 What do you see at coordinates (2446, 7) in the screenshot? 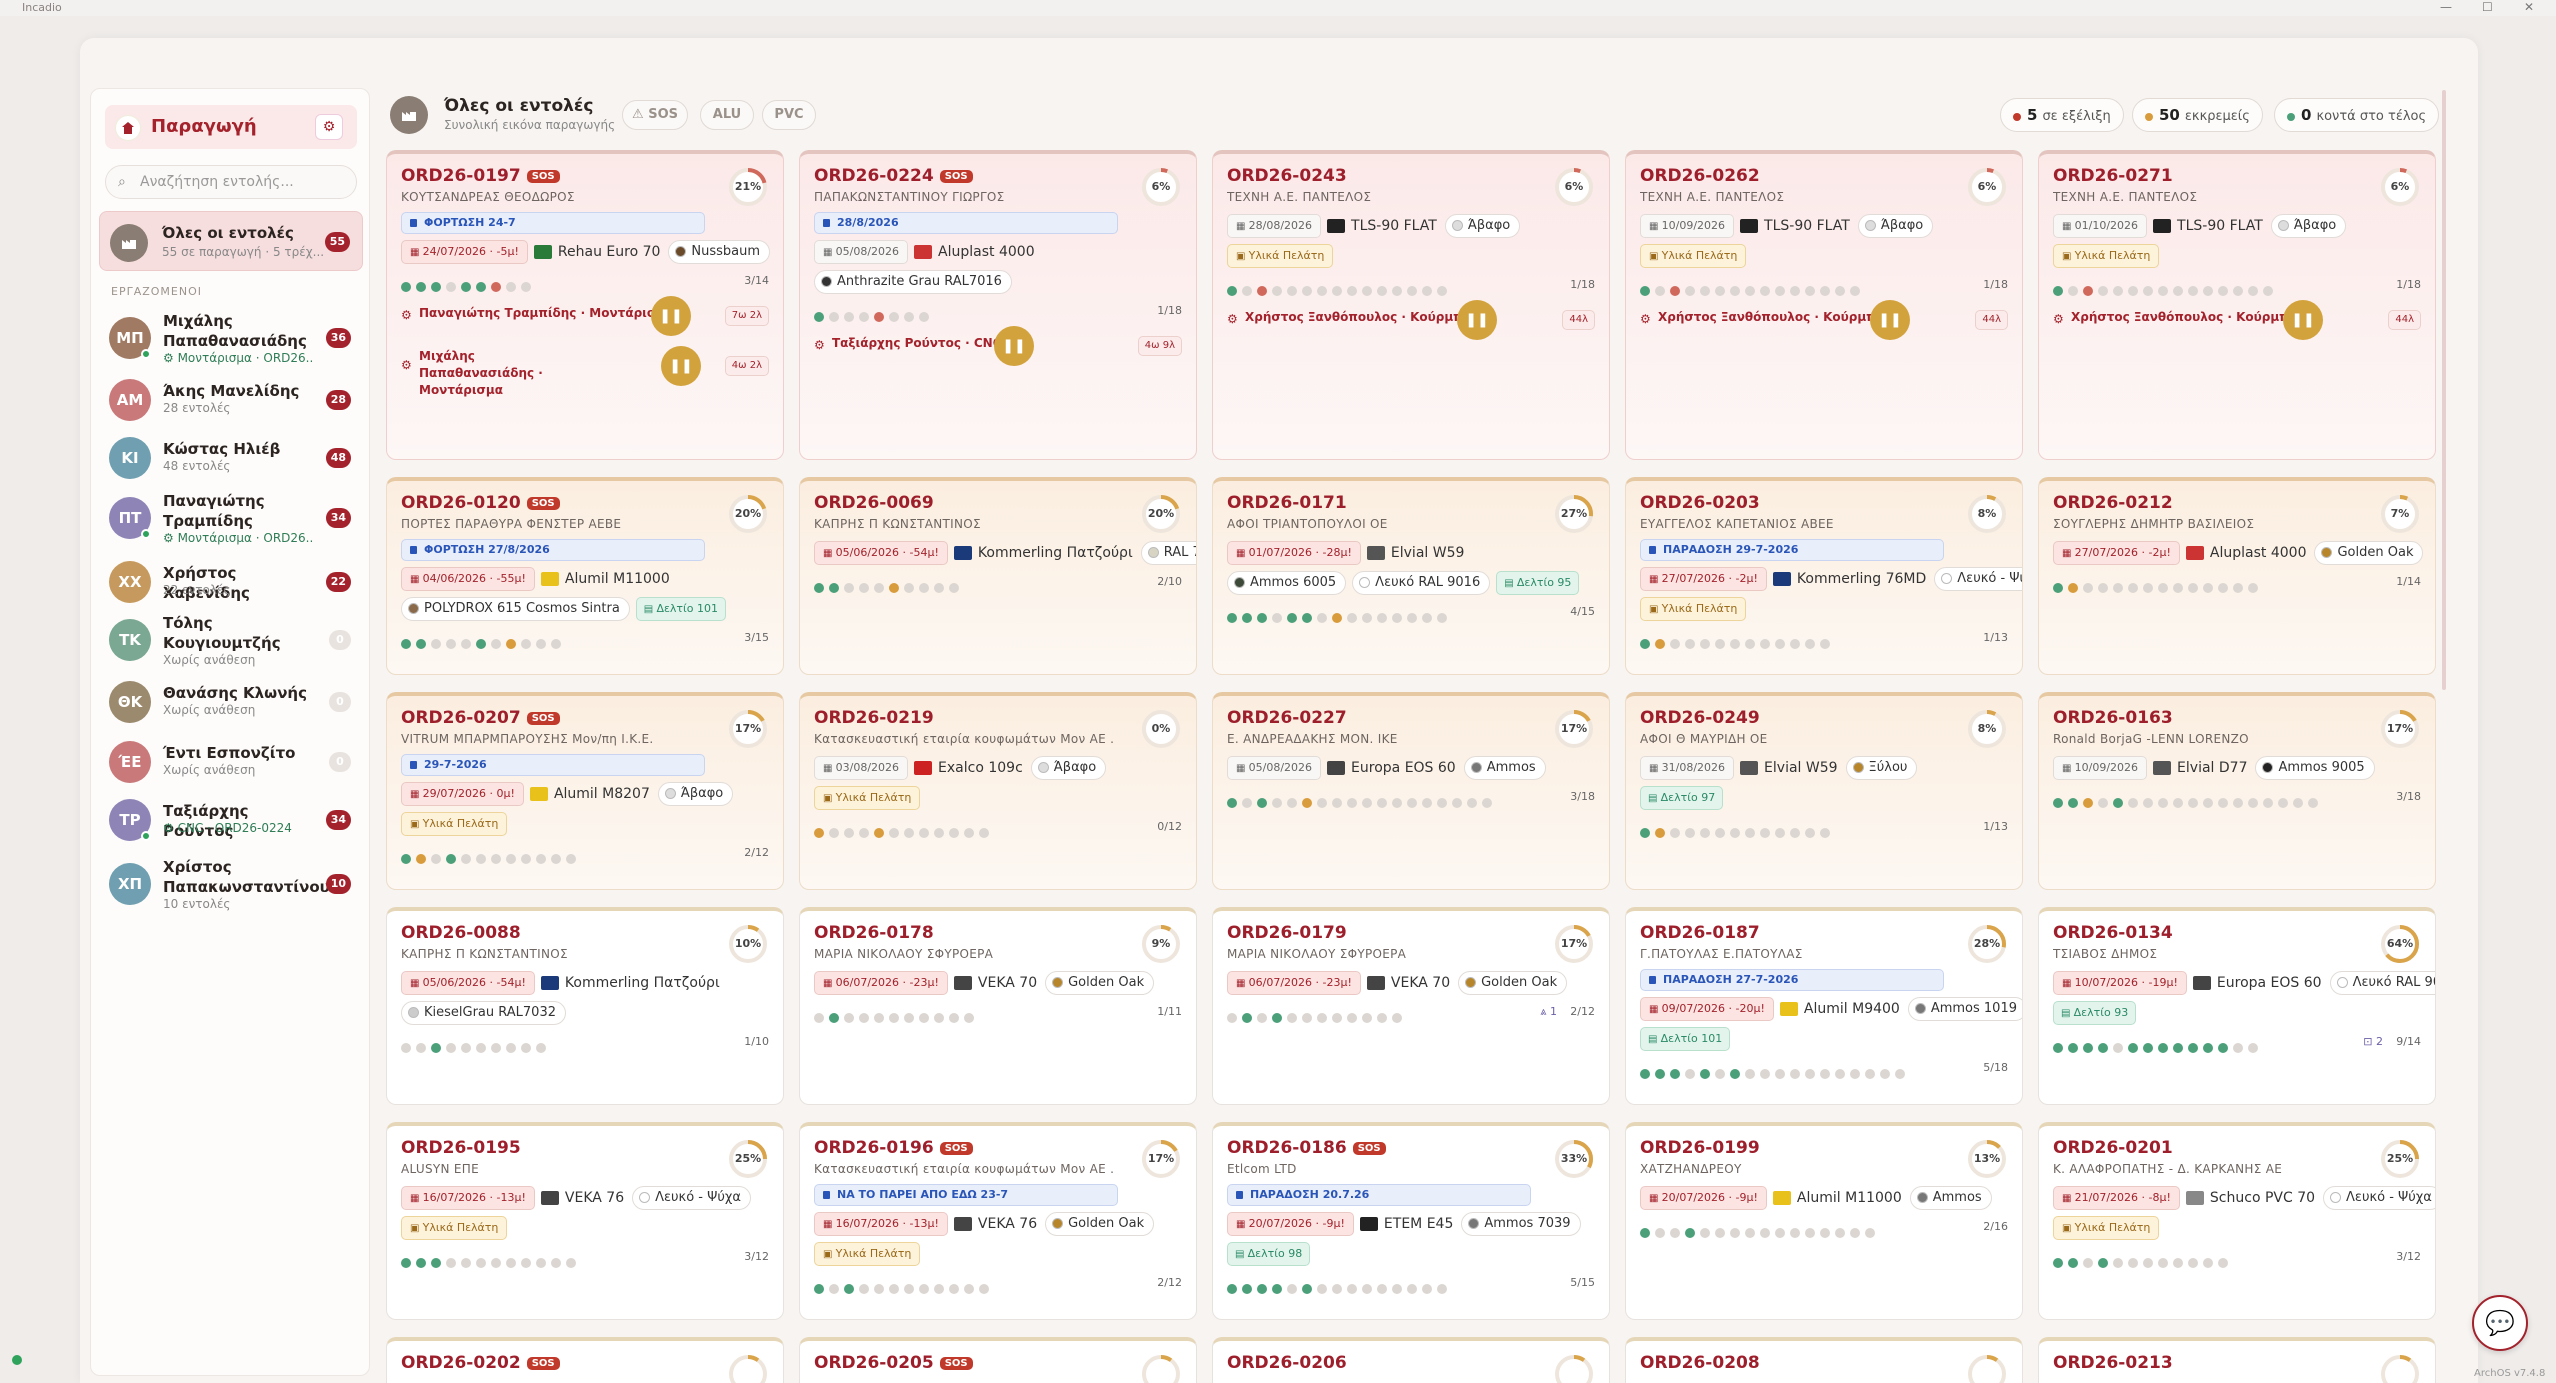
I see `minimize-button: —` at bounding box center [2446, 7].